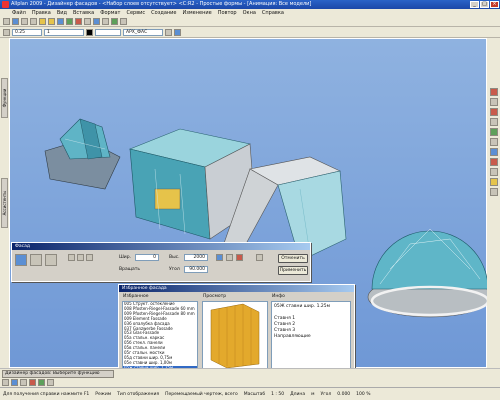  Describe the element at coordinates (494, 4) in the screenshot. I see `close-icon: ×` at that location.